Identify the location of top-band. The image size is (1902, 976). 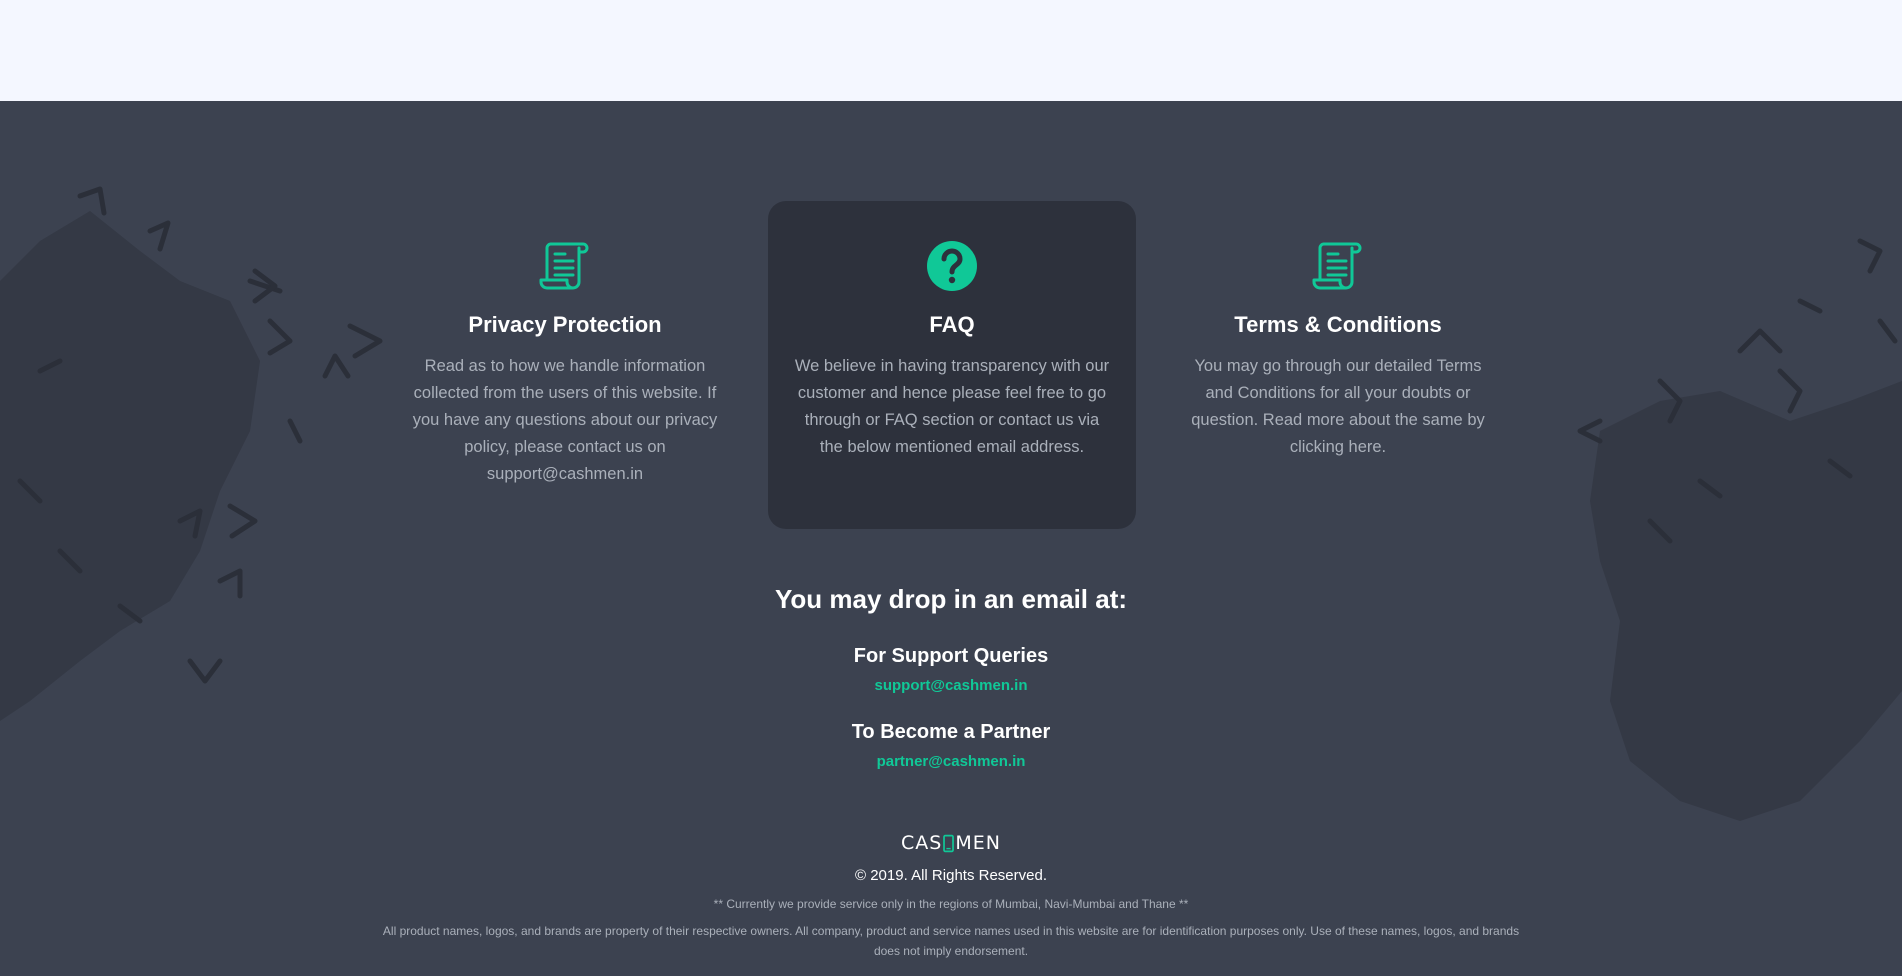
(951, 50).